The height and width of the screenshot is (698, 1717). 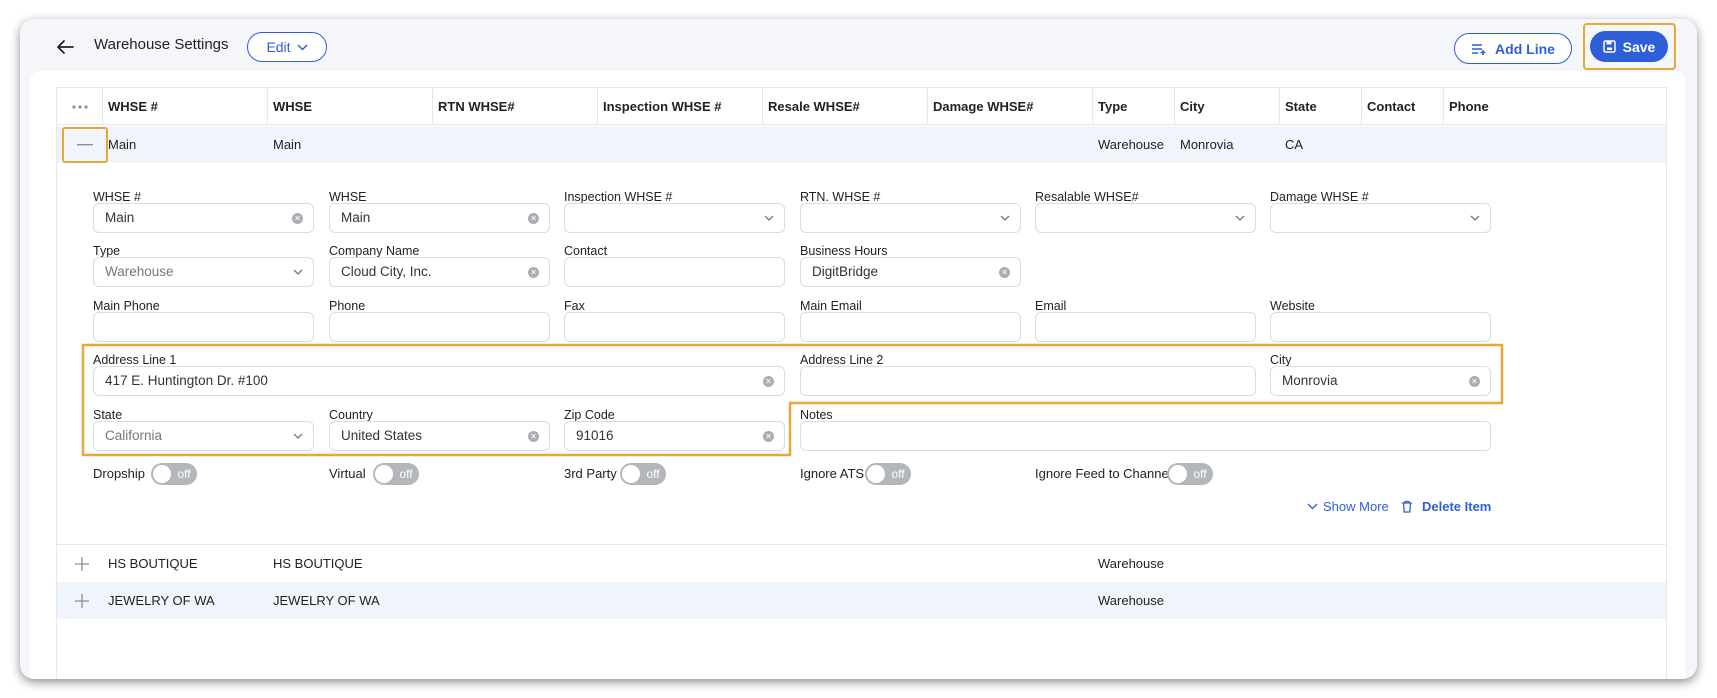 I want to click on column-header-rtn-whse: RTN WHSE#, so click(x=515, y=106).